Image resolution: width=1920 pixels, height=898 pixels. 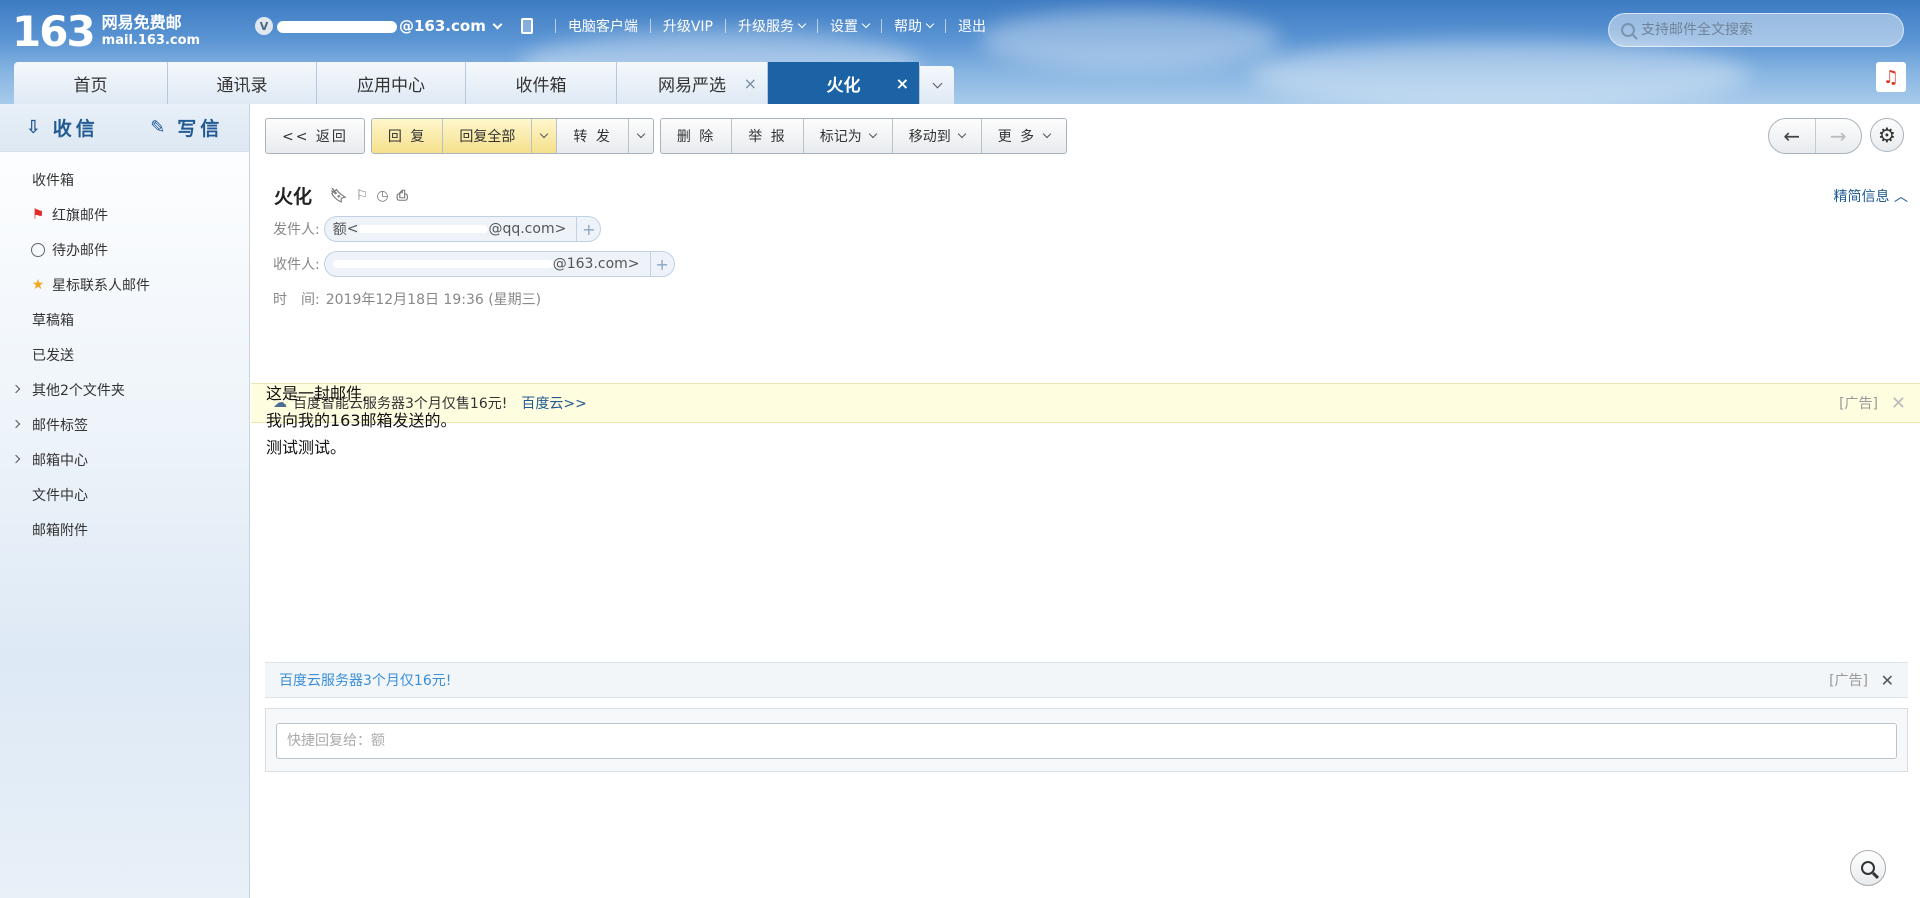 I want to click on sidebar-item-todo: 待办邮件, so click(x=124, y=249).